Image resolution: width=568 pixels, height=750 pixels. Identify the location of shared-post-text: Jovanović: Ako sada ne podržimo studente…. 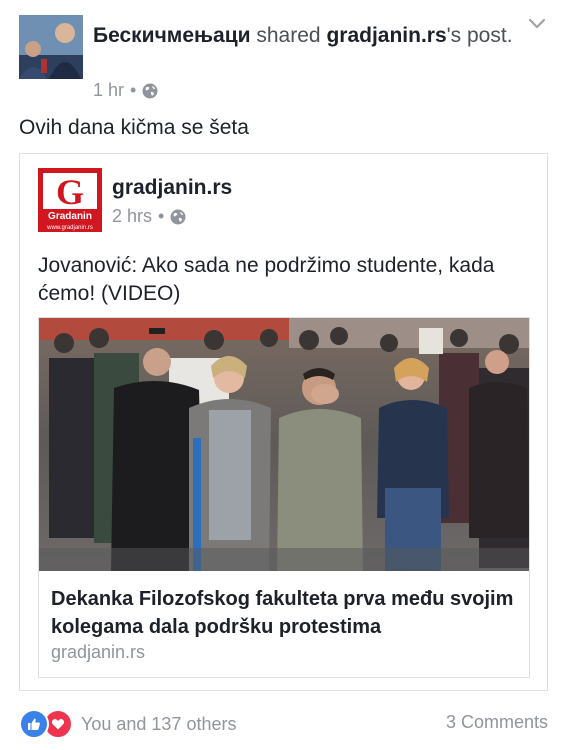
(266, 279).